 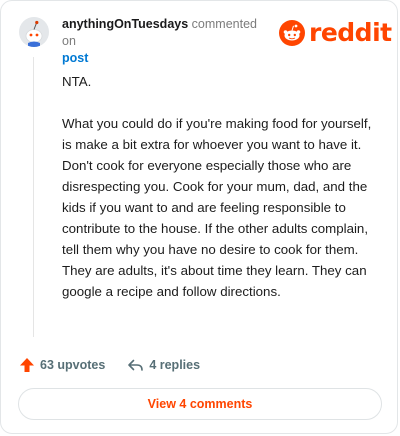 What do you see at coordinates (73, 365) in the screenshot?
I see `upvote-count: 63 upvotes` at bounding box center [73, 365].